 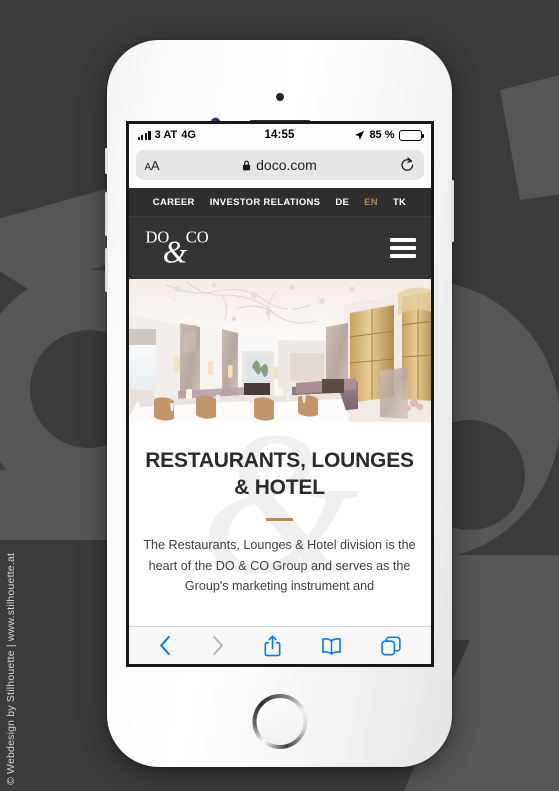 I want to click on bookmarks-button, so click(x=331, y=646).